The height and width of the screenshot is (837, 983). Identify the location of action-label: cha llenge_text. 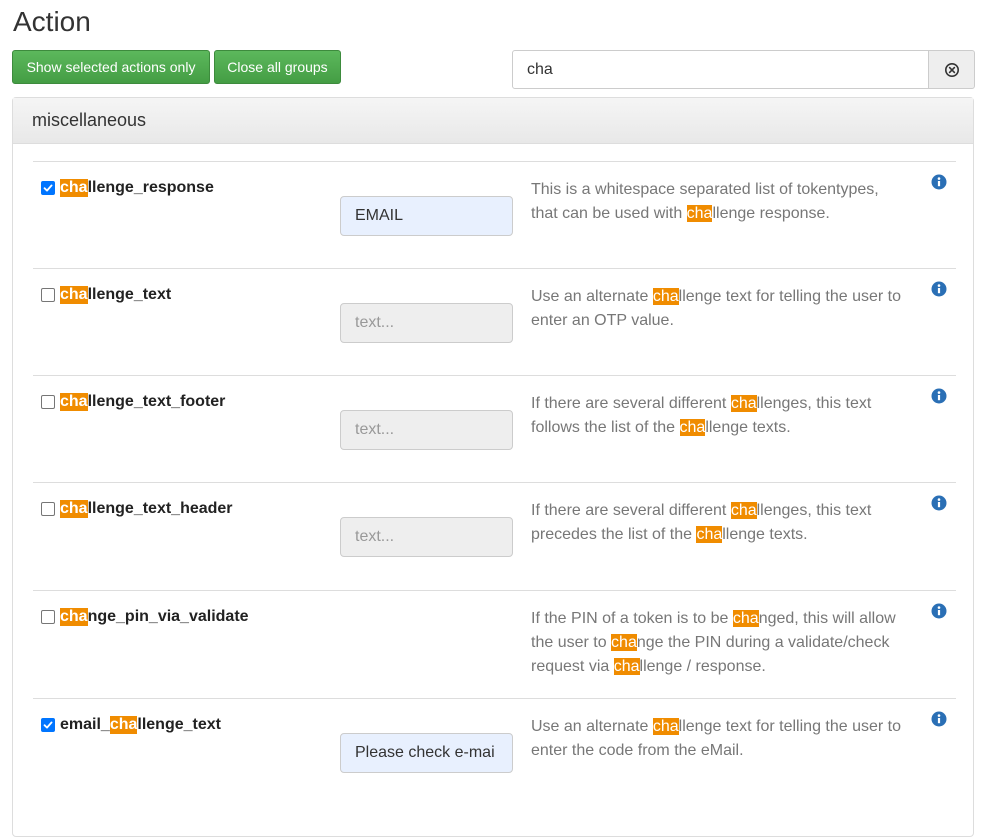
(106, 295).